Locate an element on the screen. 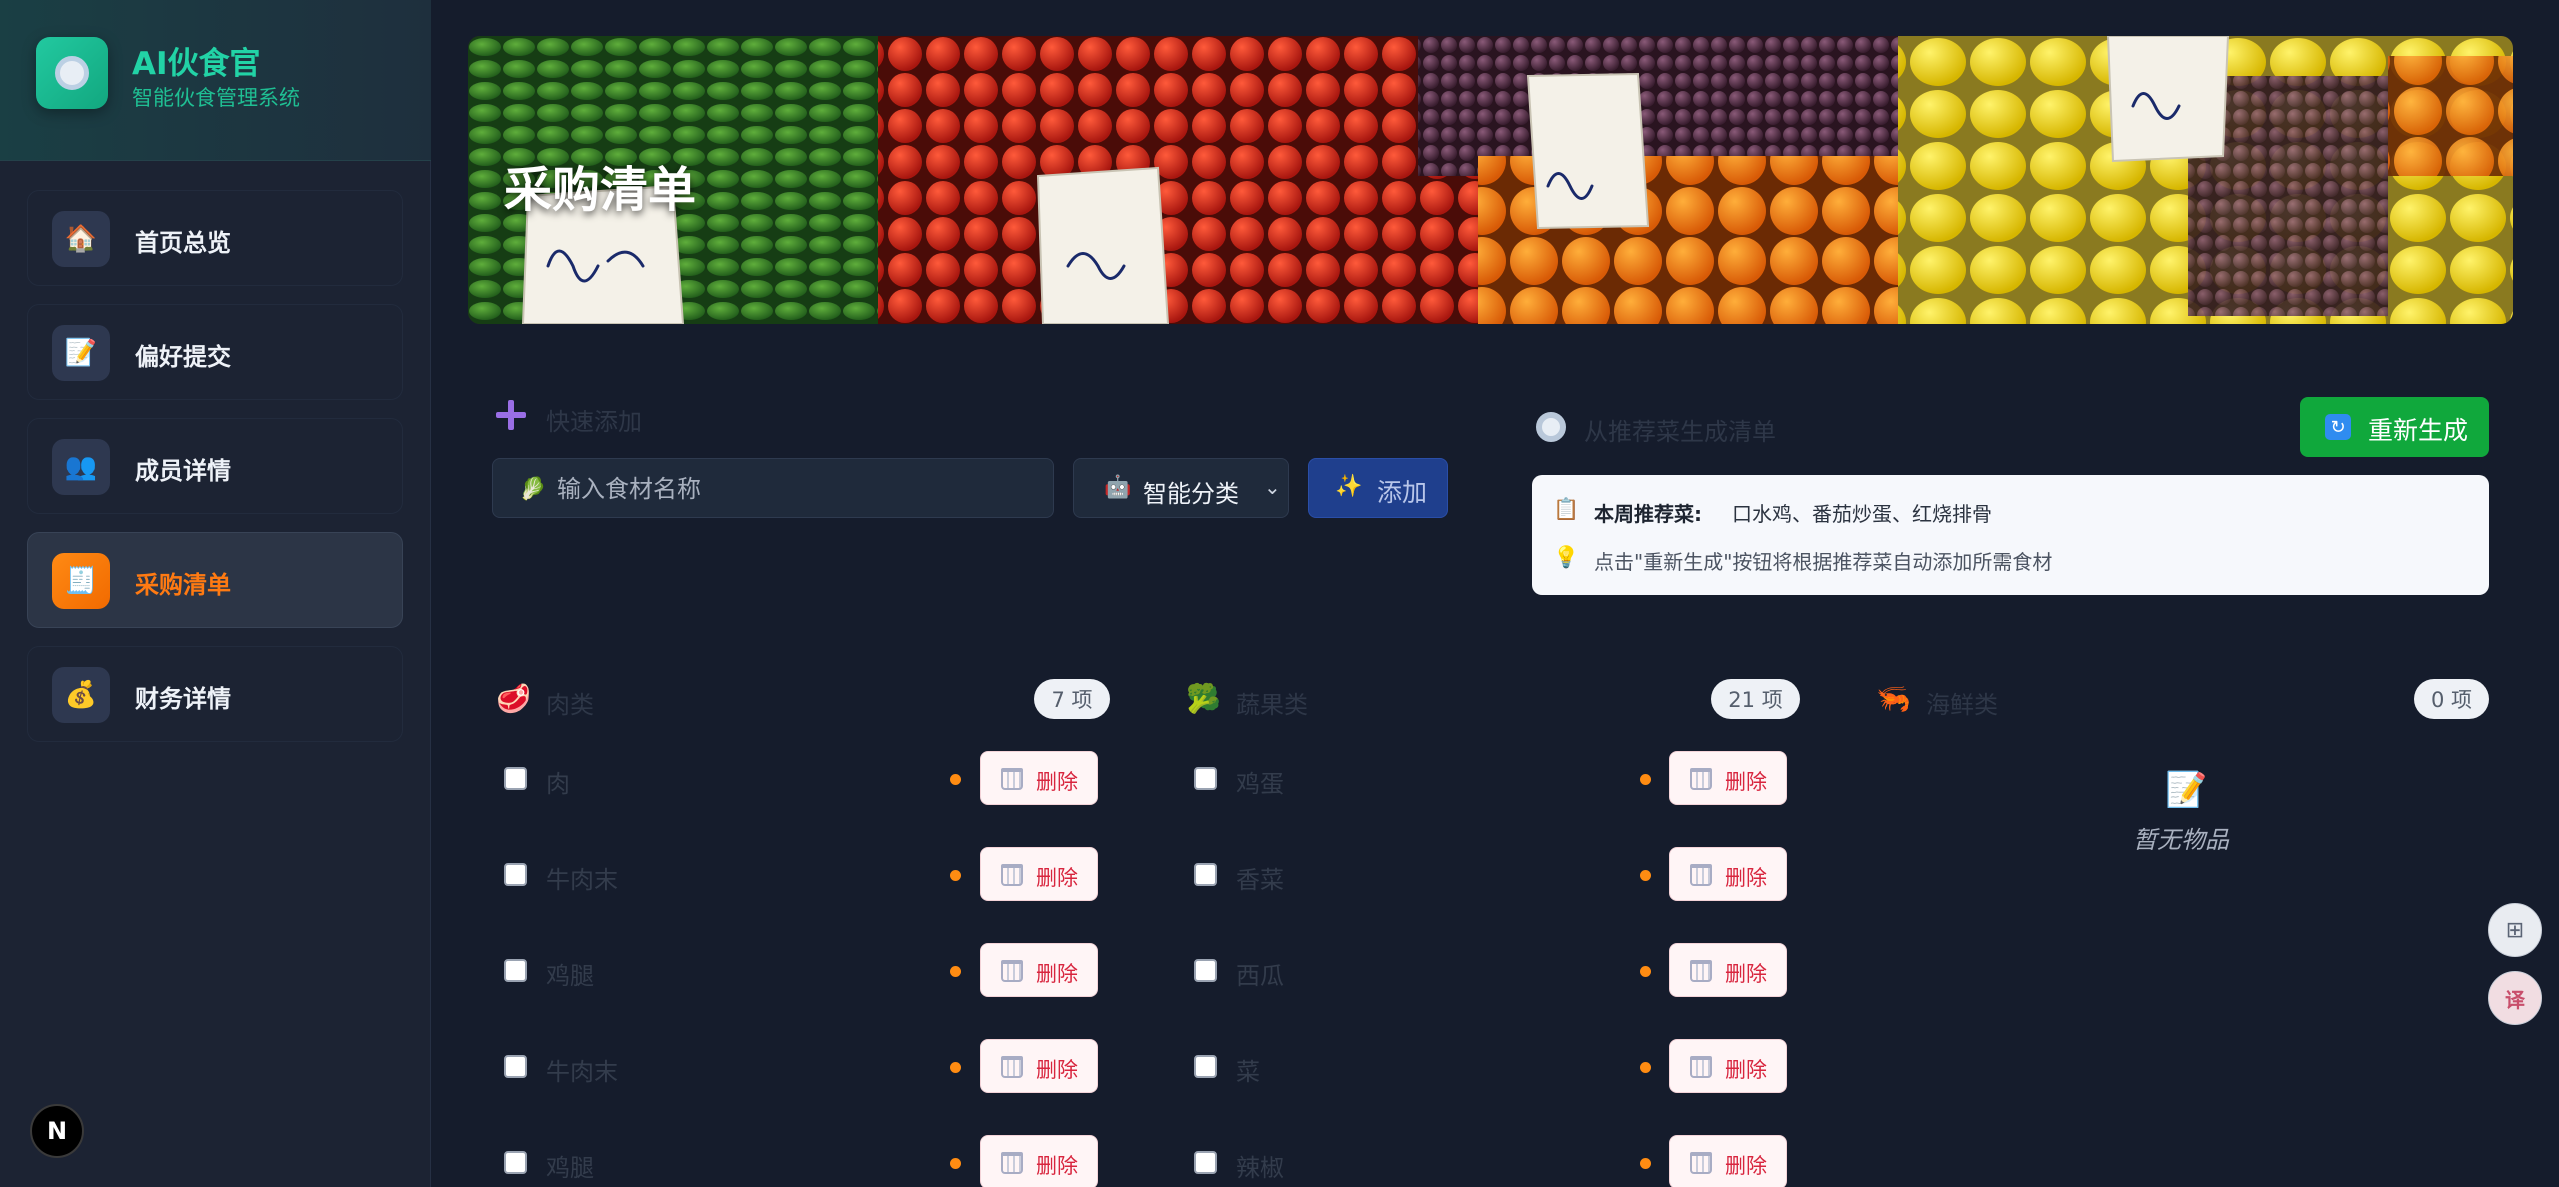  house-icon: 🏠 is located at coordinates (81, 239).